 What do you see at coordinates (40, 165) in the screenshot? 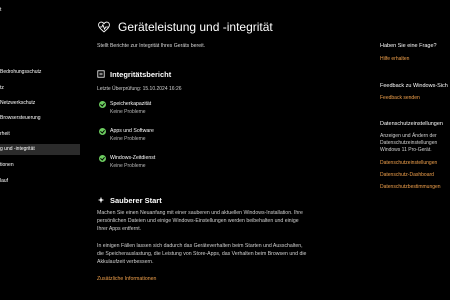
I see `sidebar-item-family-options: tionen` at bounding box center [40, 165].